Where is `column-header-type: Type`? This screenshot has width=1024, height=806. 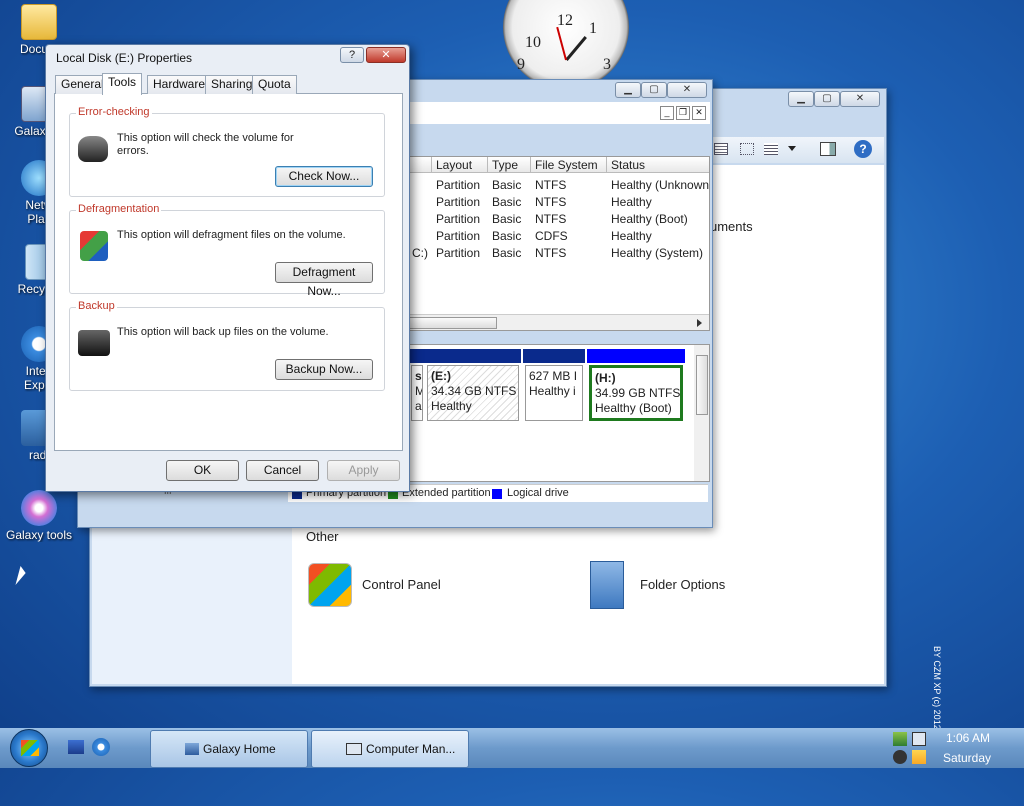 column-header-type: Type is located at coordinates (509, 165).